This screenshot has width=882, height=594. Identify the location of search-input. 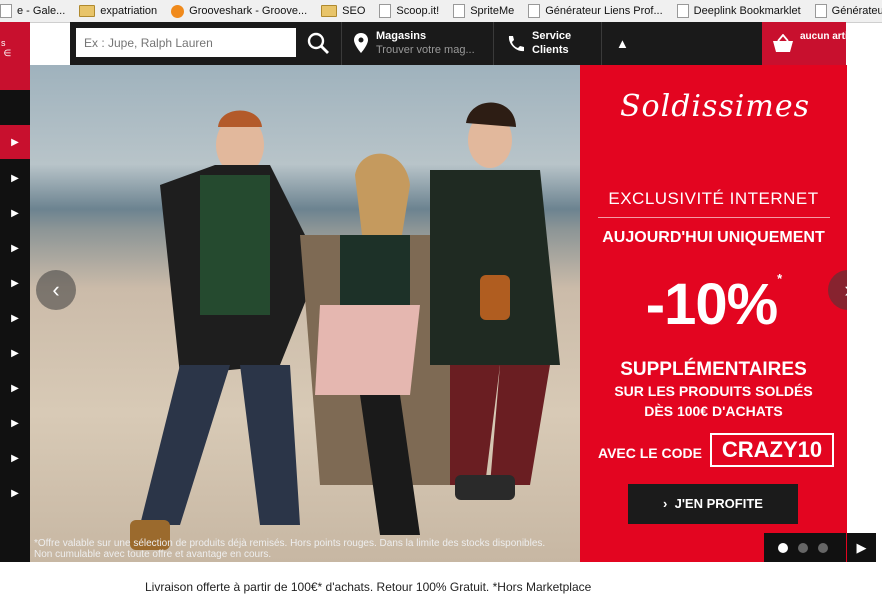
(186, 42).